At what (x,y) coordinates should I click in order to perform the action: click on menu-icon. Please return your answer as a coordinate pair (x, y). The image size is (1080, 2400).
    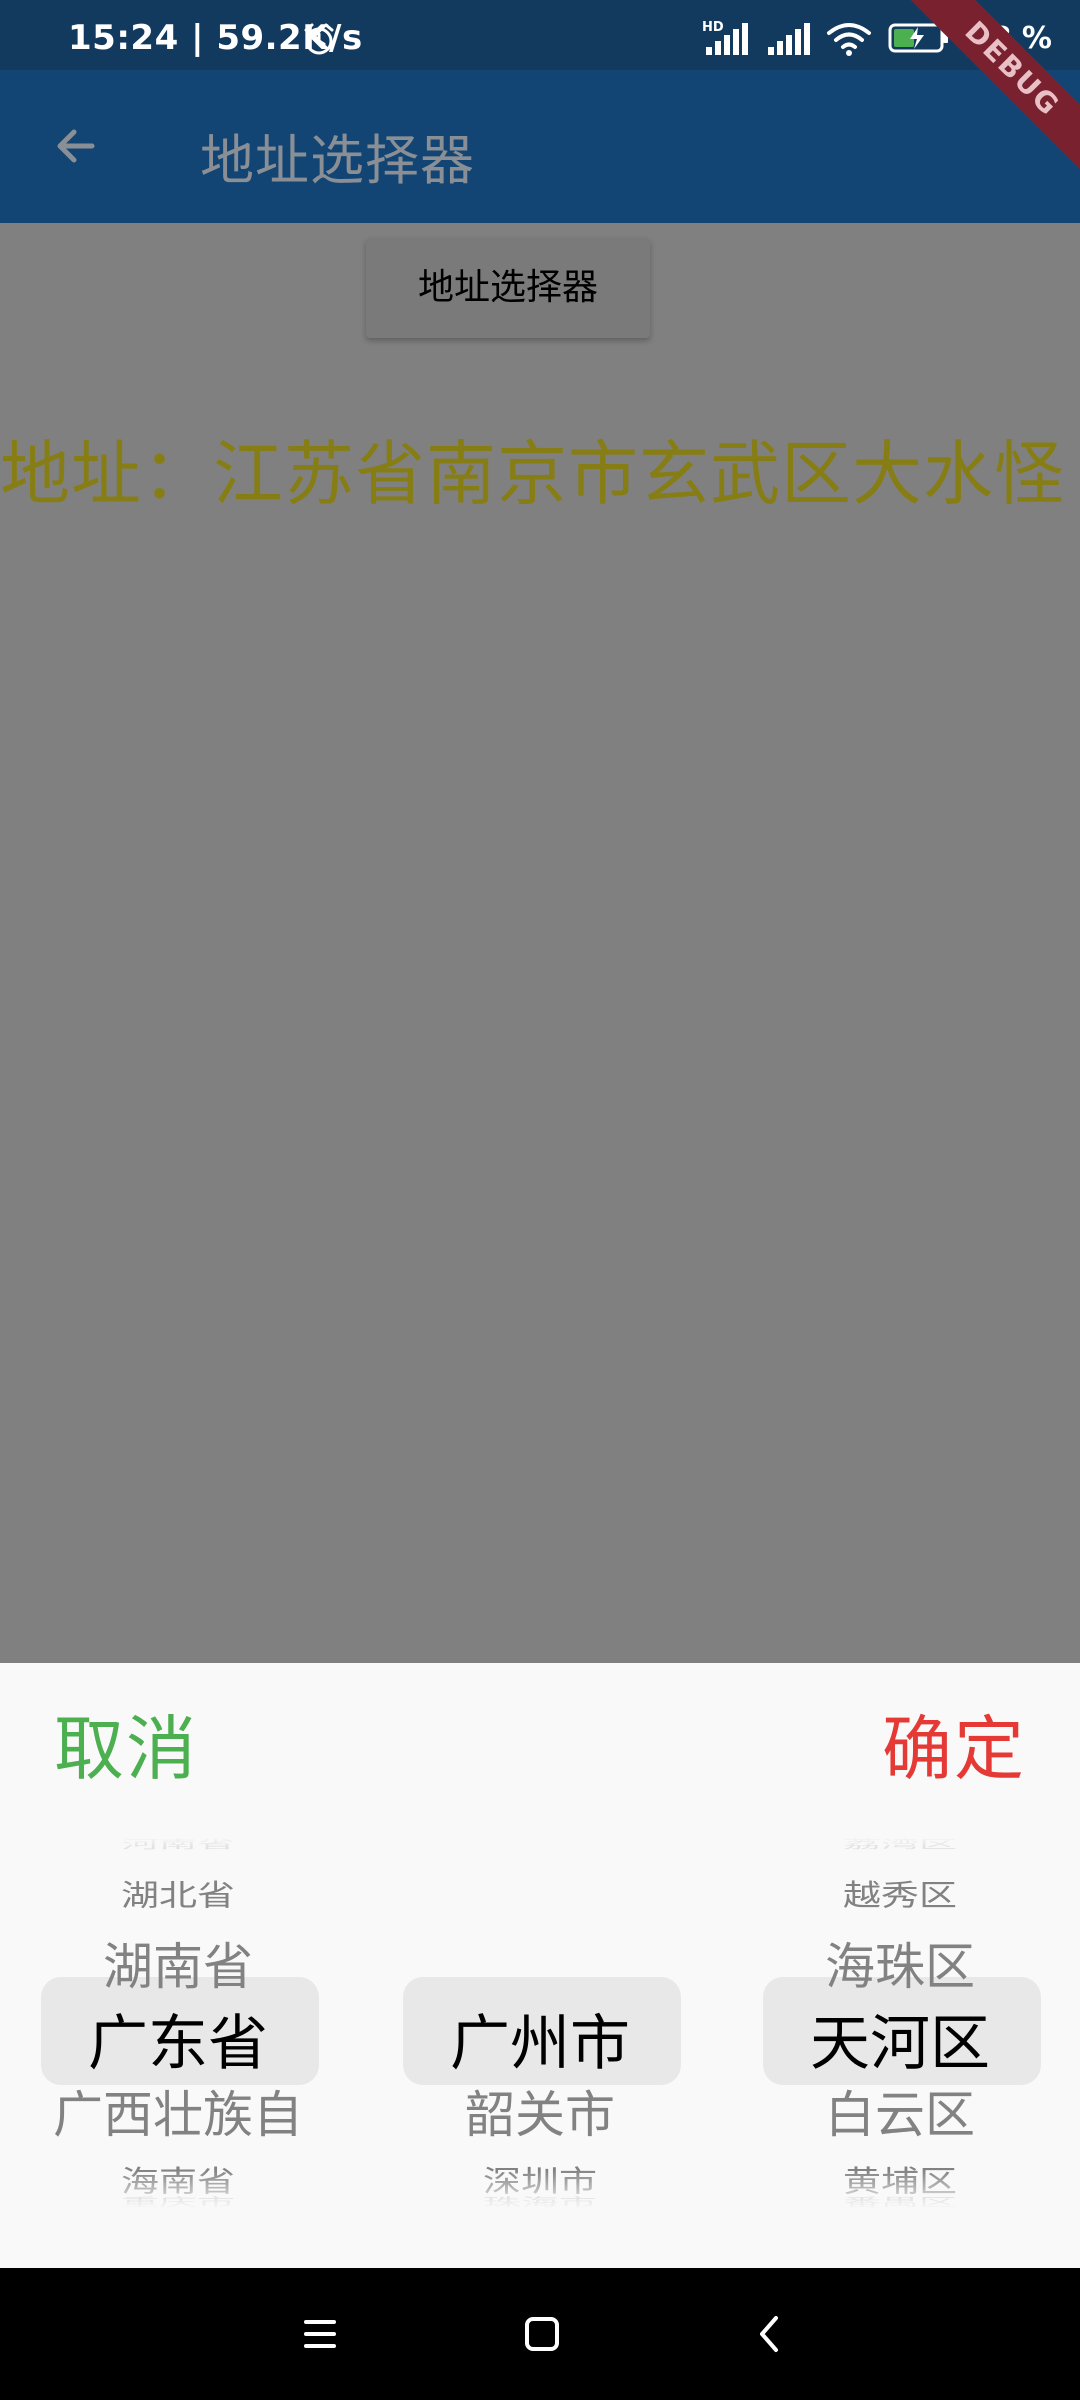
    Looking at the image, I should click on (320, 2334).